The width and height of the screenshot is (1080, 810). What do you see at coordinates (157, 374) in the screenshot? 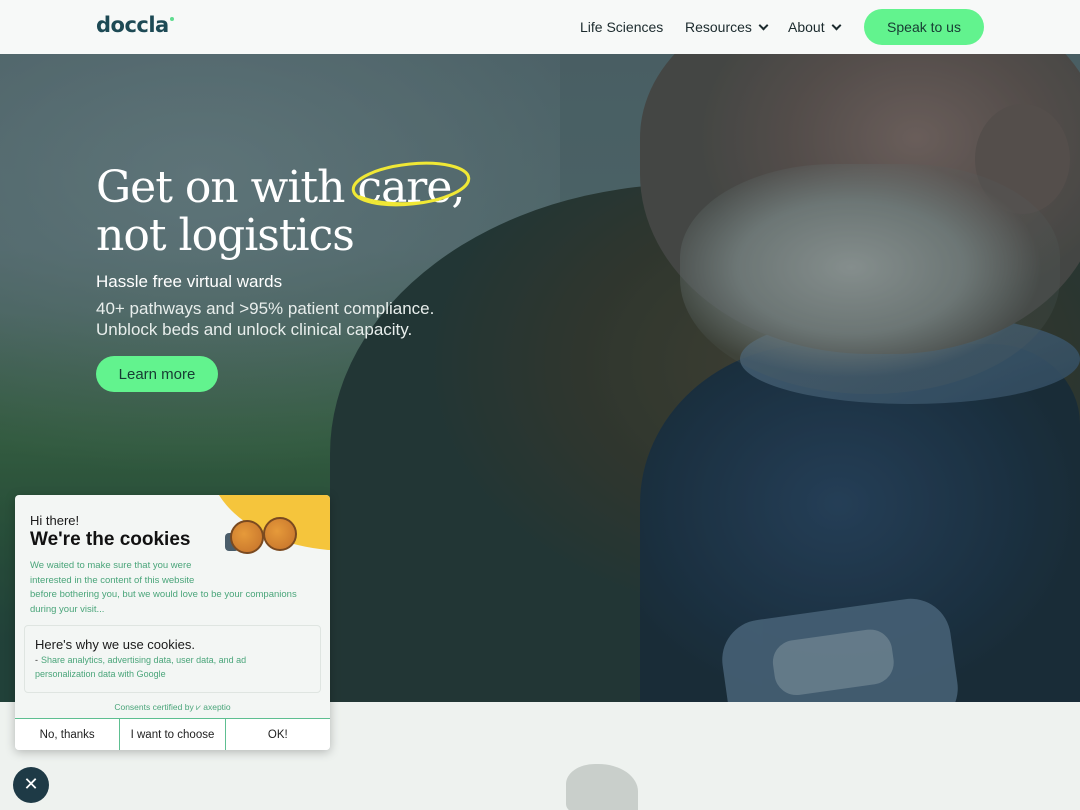
I see `learn-more-button: Learn more` at bounding box center [157, 374].